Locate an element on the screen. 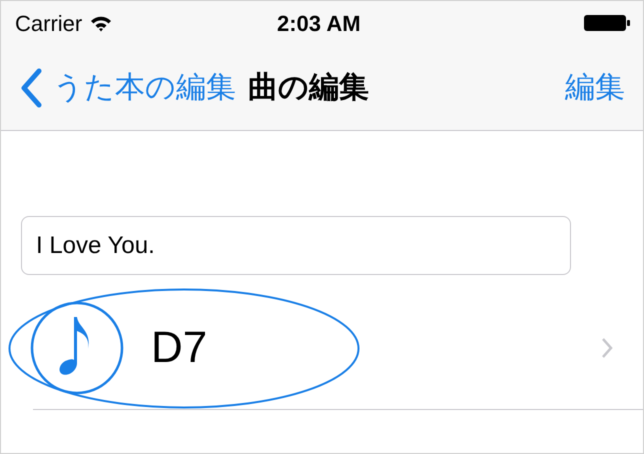 The width and height of the screenshot is (644, 454). carrier-label: Carrier is located at coordinates (48, 24).